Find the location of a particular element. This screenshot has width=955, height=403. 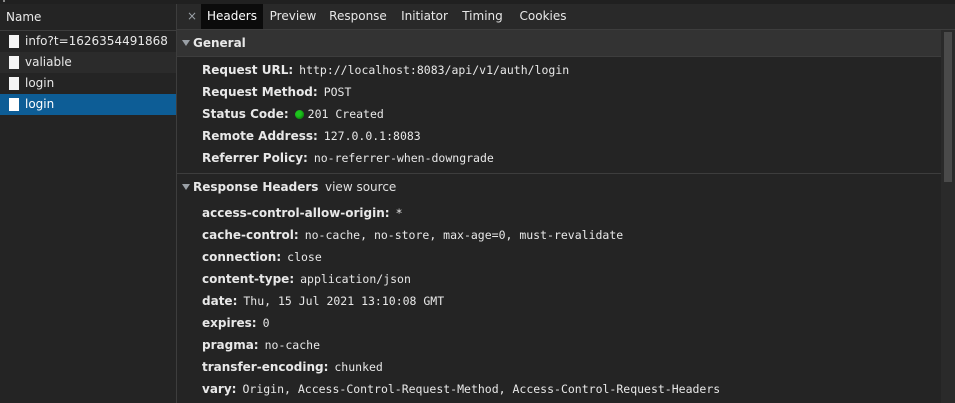

header-value: no-cache is located at coordinates (292, 345).